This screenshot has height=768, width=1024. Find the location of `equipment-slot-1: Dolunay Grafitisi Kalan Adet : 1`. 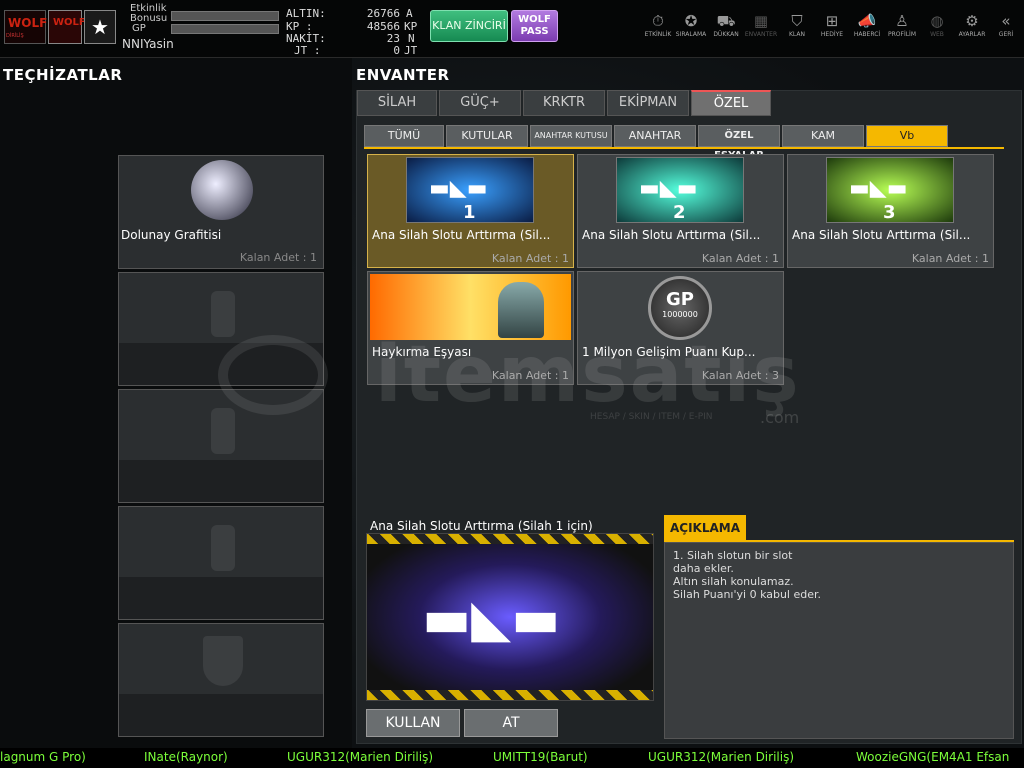

equipment-slot-1: Dolunay Grafitisi Kalan Adet : 1 is located at coordinates (221, 212).